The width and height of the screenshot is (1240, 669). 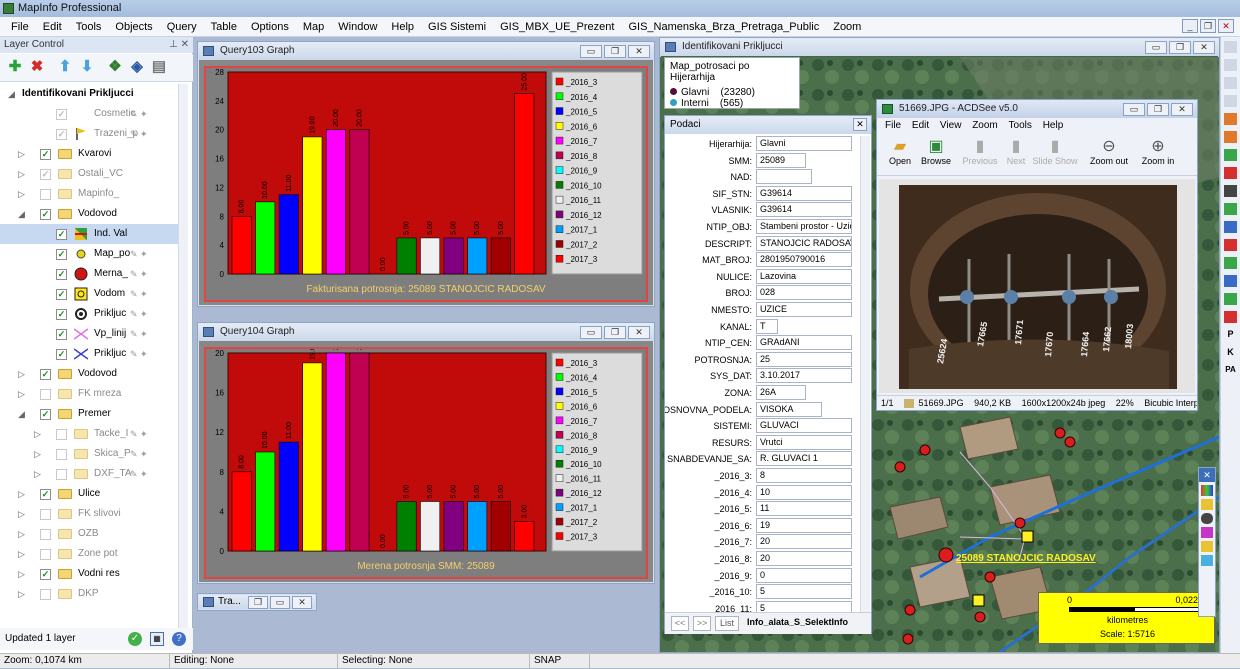 I want to click on info-scrollbar, so click(x=865, y=374).